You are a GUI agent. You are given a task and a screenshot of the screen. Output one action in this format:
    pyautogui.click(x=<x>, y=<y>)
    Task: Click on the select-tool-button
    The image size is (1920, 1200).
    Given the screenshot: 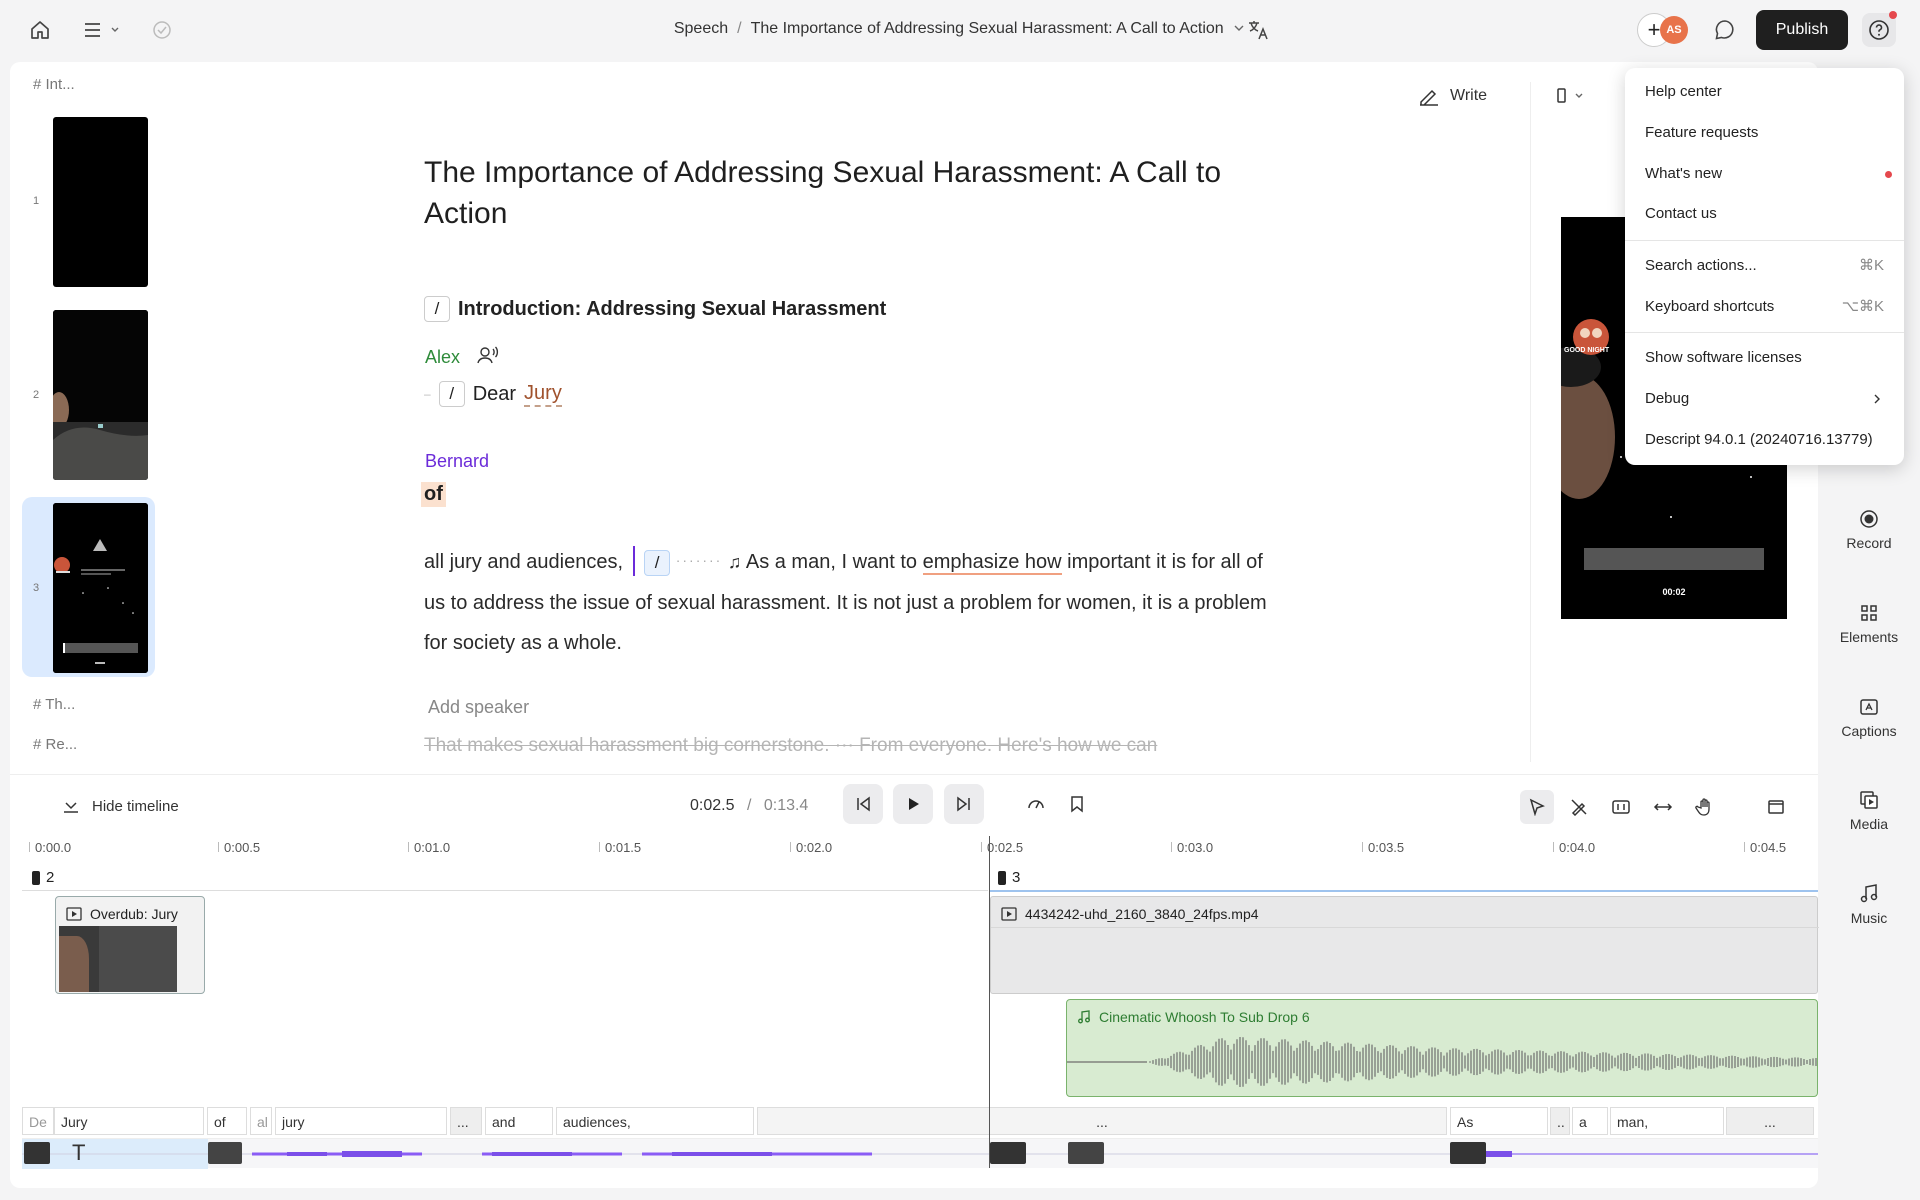 What is the action you would take?
    pyautogui.click(x=1537, y=807)
    